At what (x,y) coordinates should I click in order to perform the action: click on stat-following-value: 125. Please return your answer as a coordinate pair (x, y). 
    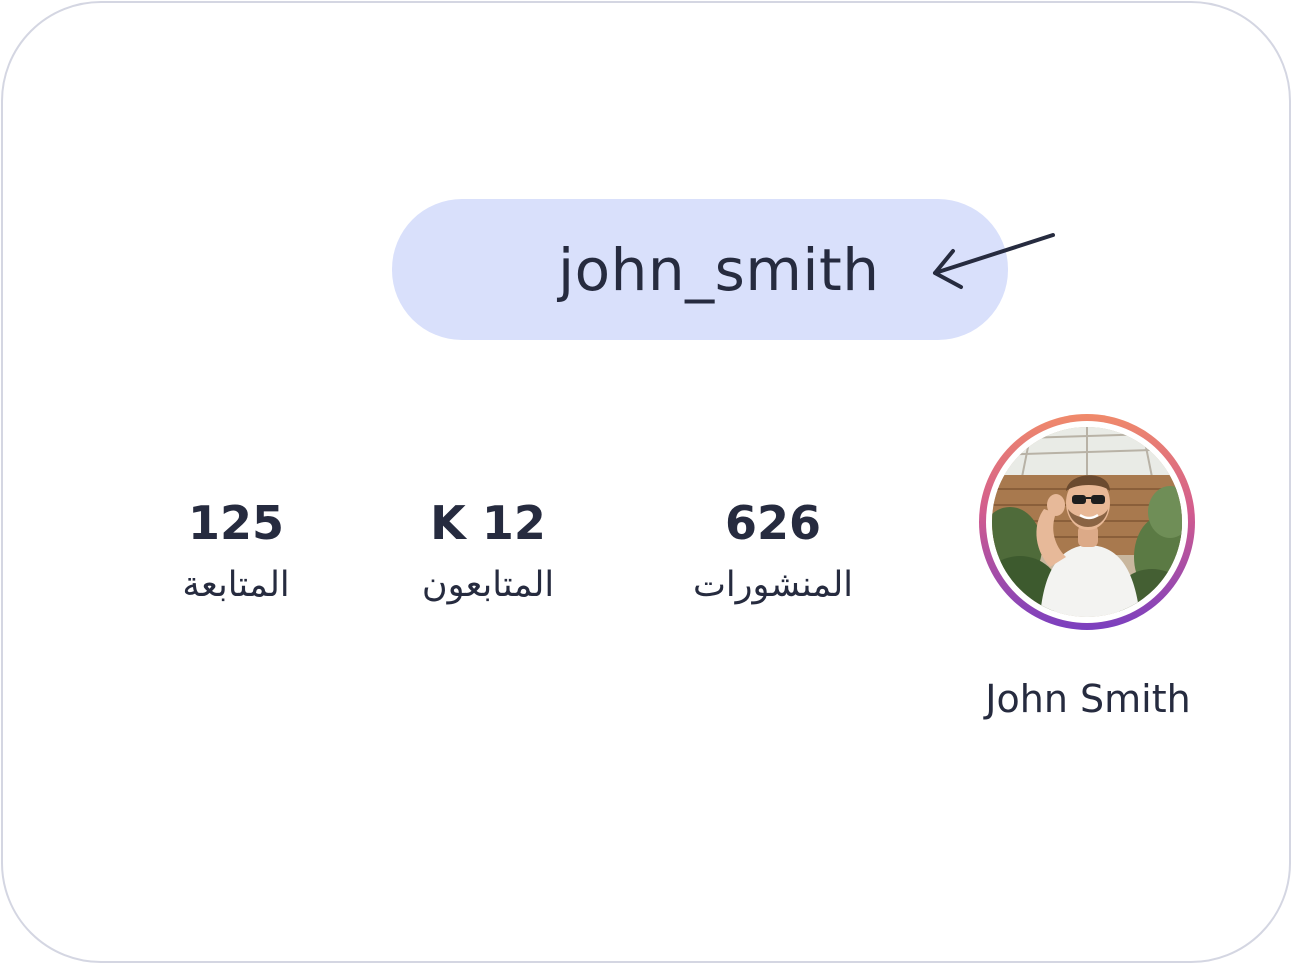
    Looking at the image, I should click on (236, 523).